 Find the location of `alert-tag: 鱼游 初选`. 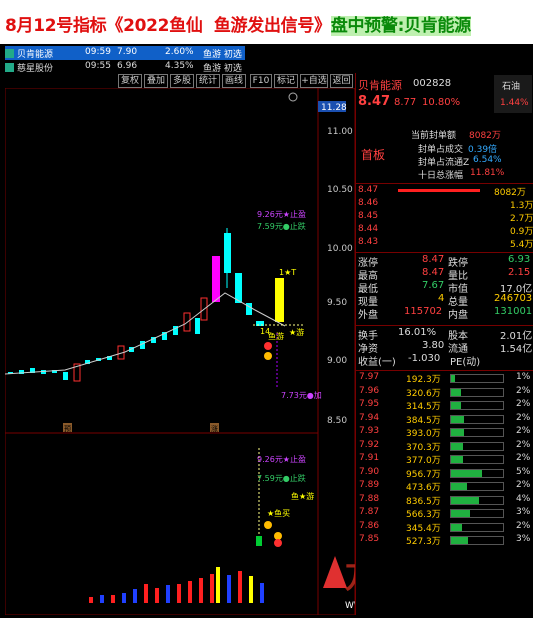

alert-tag: 鱼游 初选 is located at coordinates (222, 69).